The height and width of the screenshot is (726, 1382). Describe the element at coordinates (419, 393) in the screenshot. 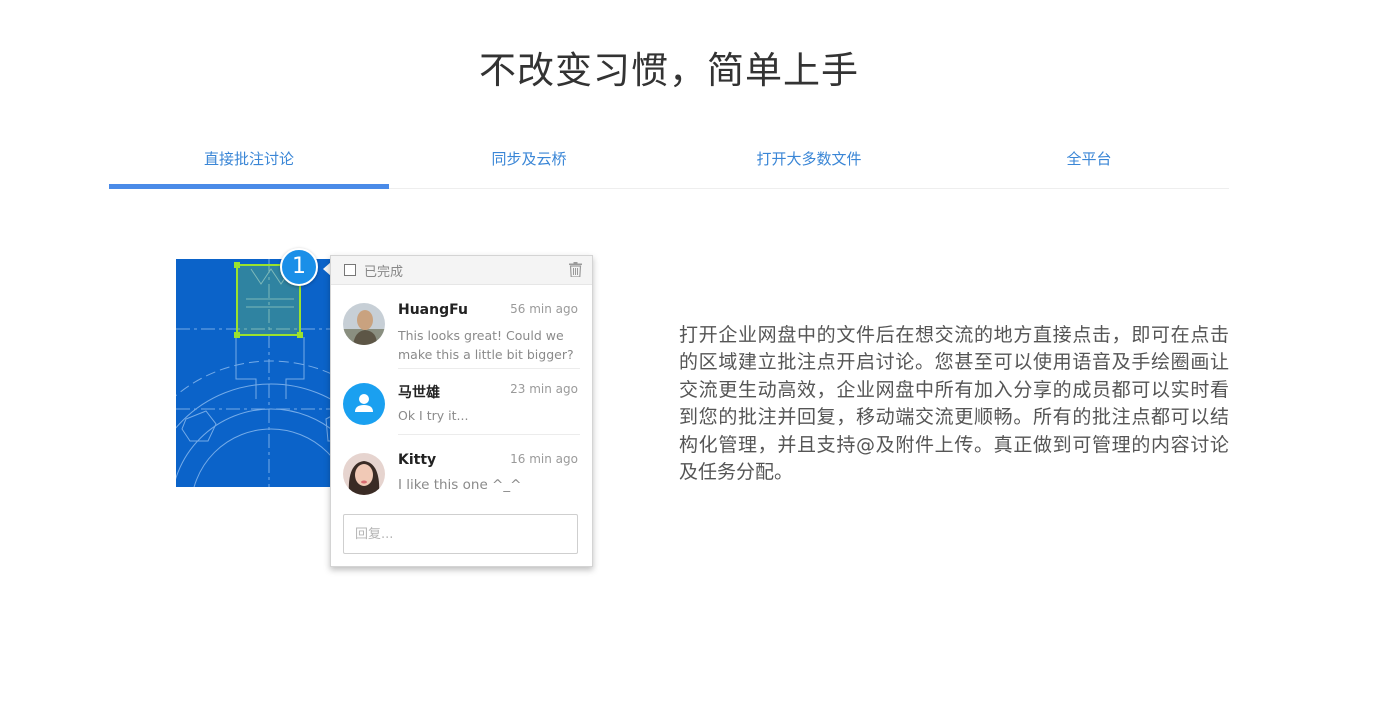

I see `comment-author: 马世雄` at that location.